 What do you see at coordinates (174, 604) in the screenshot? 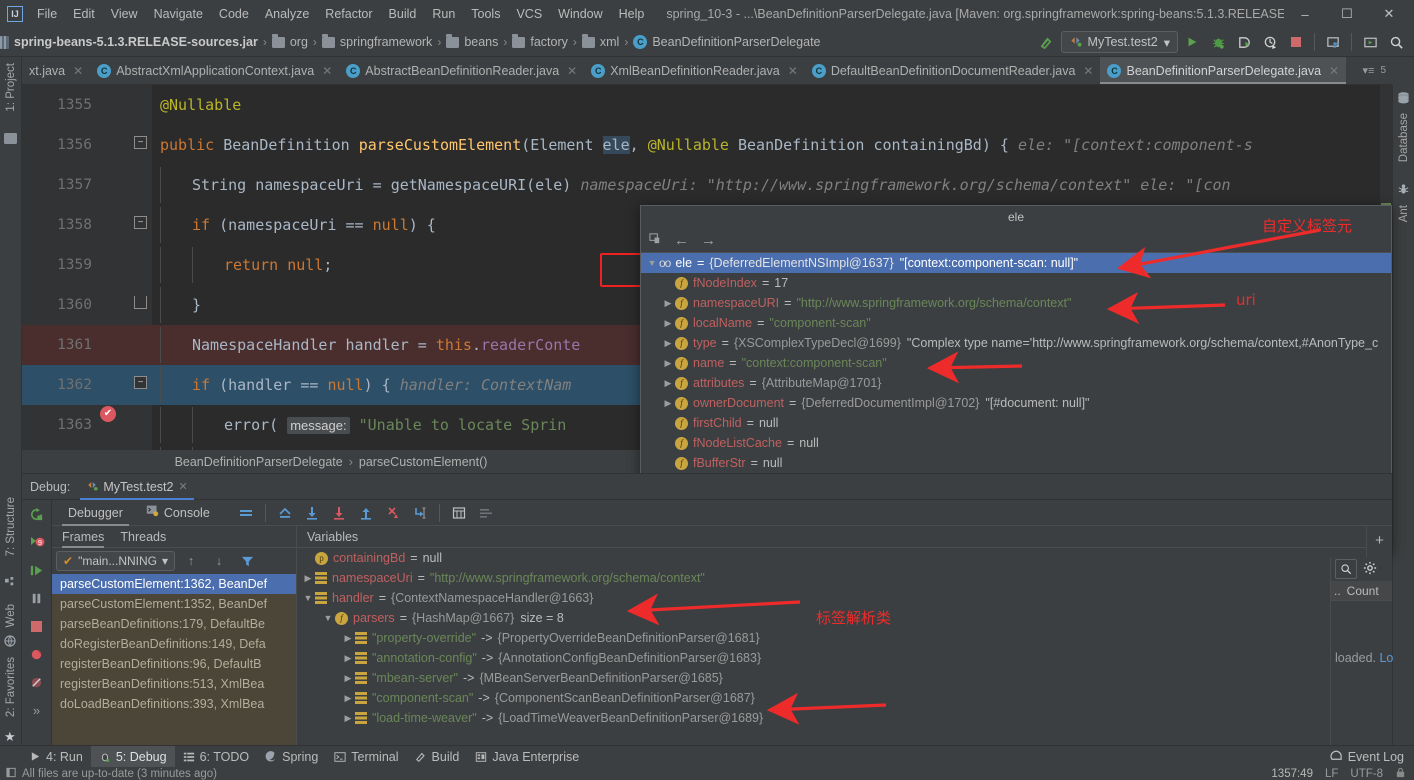
I see `frame-row: parseCustomElement:1352, BeanDef` at bounding box center [174, 604].